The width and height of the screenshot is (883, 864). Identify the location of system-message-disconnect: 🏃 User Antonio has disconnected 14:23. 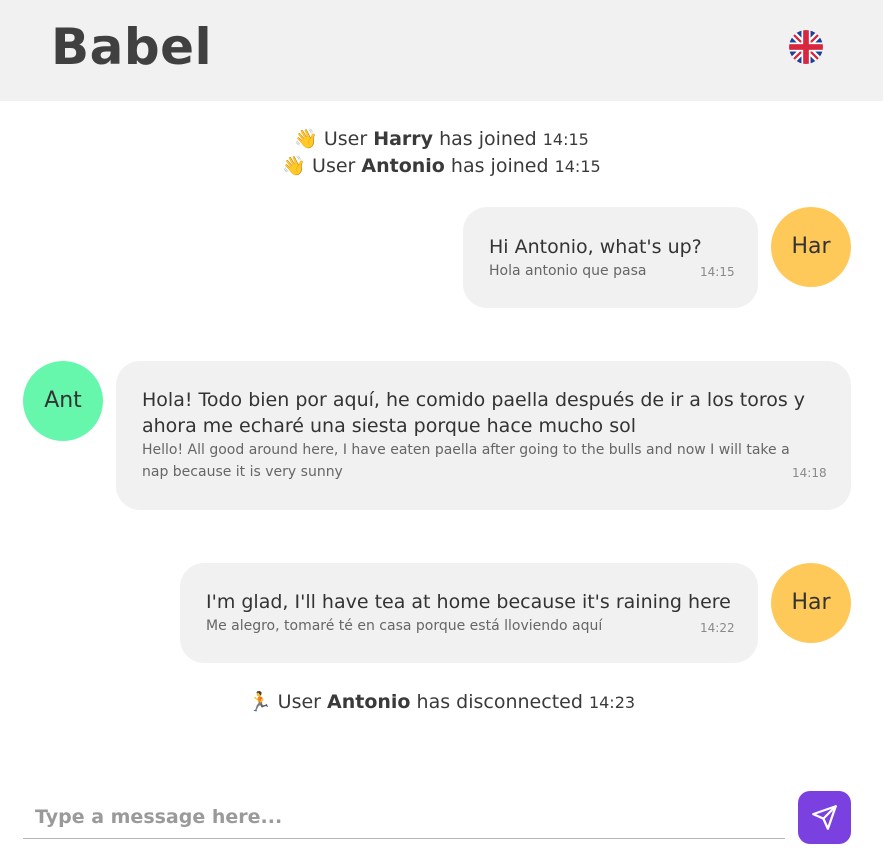
(441, 701).